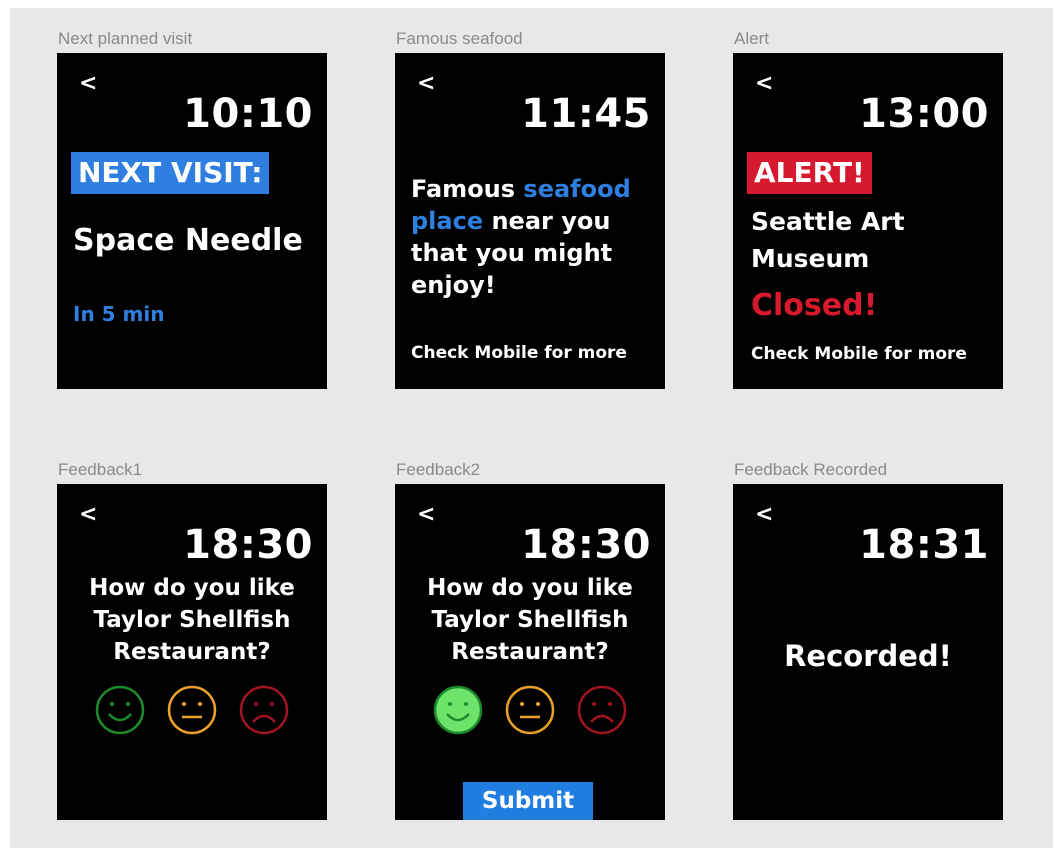 The image size is (1053, 848). Describe the element at coordinates (125, 38) in the screenshot. I see `artboard-label-next-visit: Next planned visit` at that location.